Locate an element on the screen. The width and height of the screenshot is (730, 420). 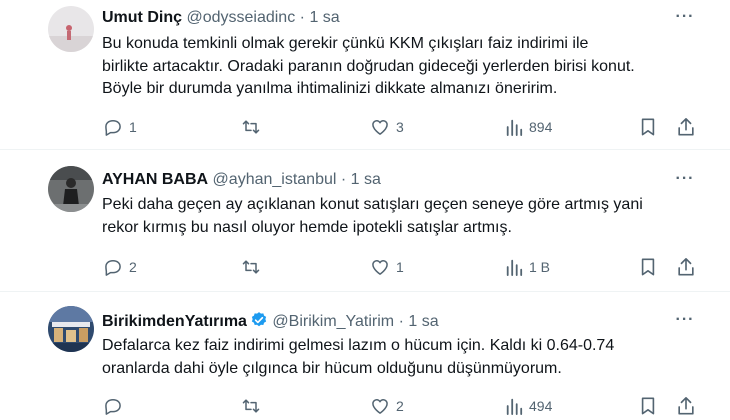
action-bar: 2 494 is located at coordinates (365, 407).